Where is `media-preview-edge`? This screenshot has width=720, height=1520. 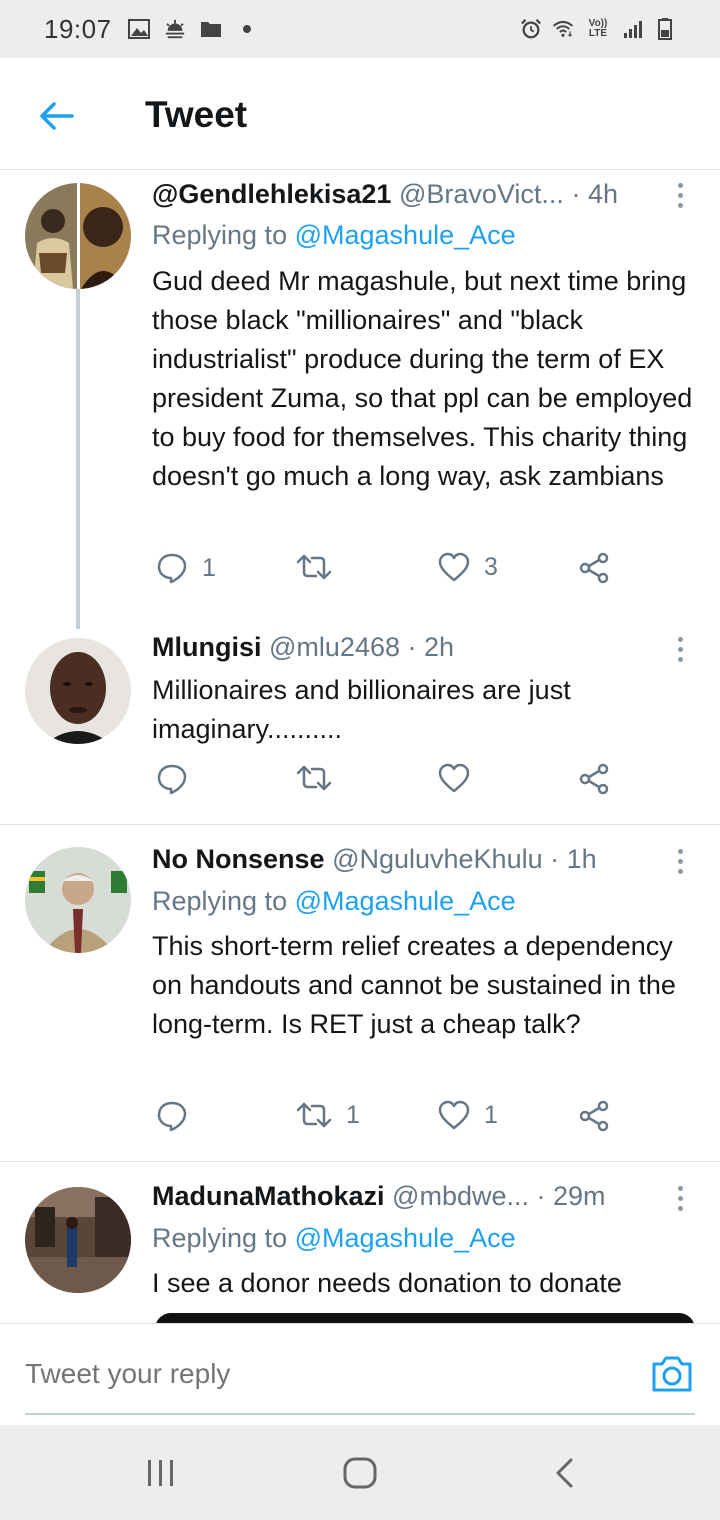 media-preview-edge is located at coordinates (425, 1318).